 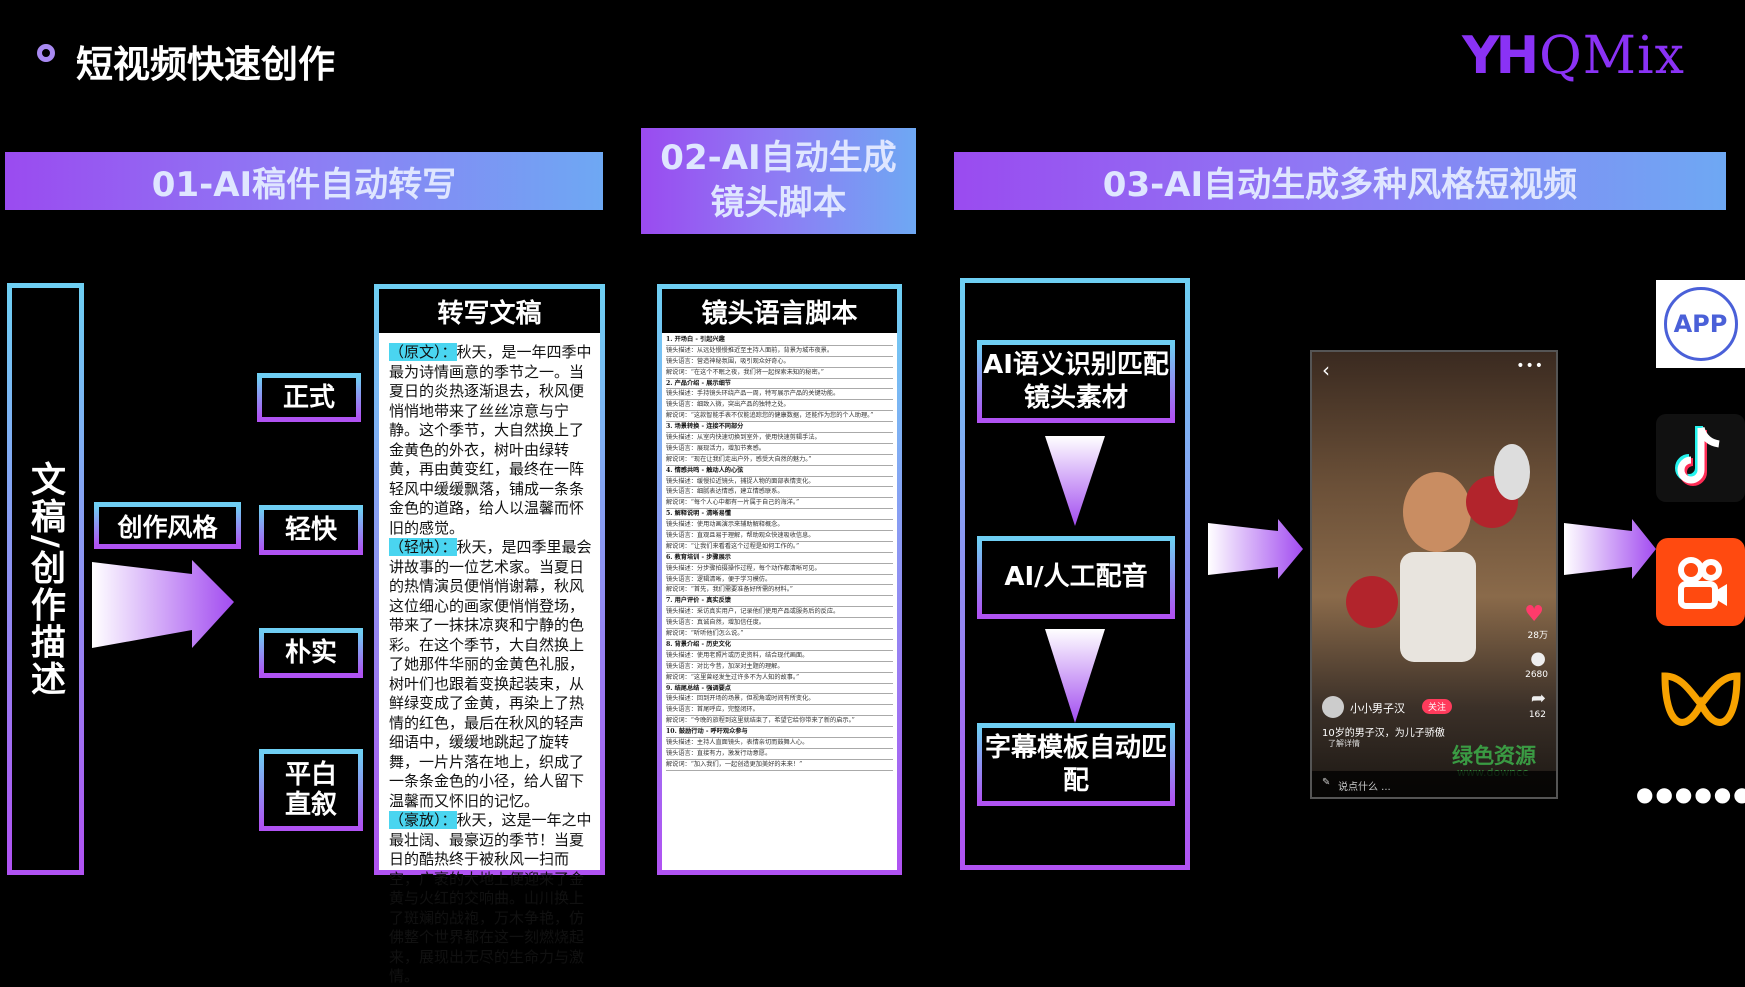 I want to click on script-line: 镜头语言：对比今昔，加深对主题的理解。, so click(x=779, y=667).